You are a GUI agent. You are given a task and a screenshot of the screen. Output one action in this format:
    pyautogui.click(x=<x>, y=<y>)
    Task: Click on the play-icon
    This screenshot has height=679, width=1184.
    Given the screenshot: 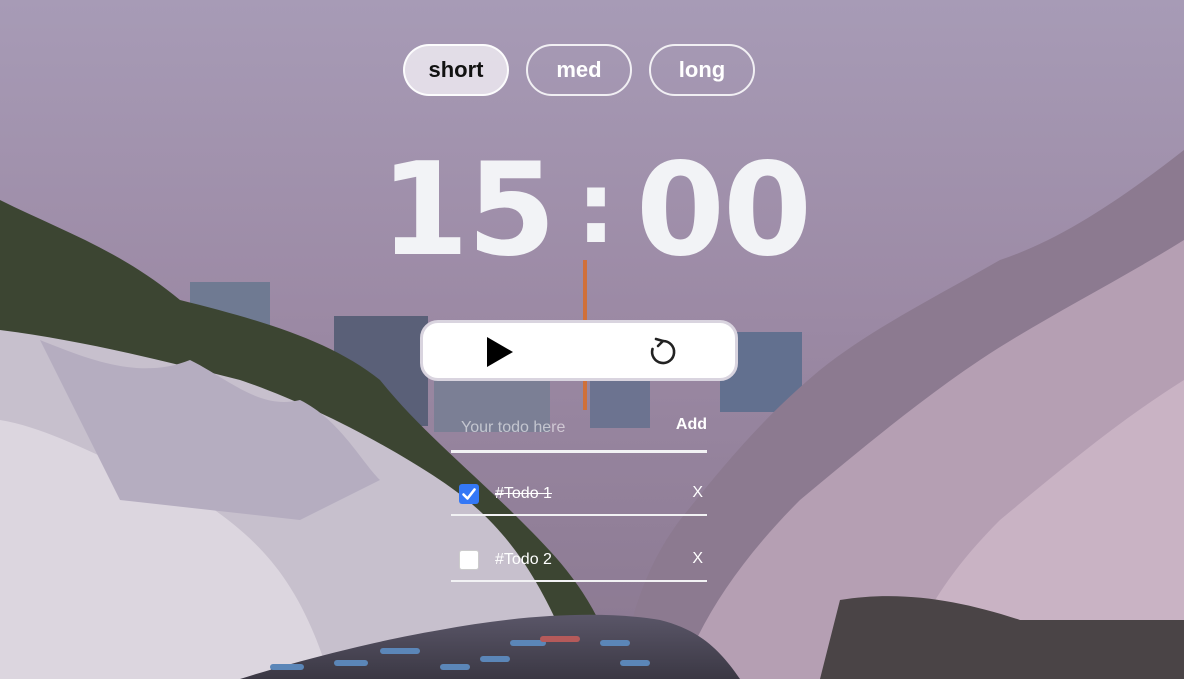 What is the action you would take?
    pyautogui.click(x=500, y=352)
    